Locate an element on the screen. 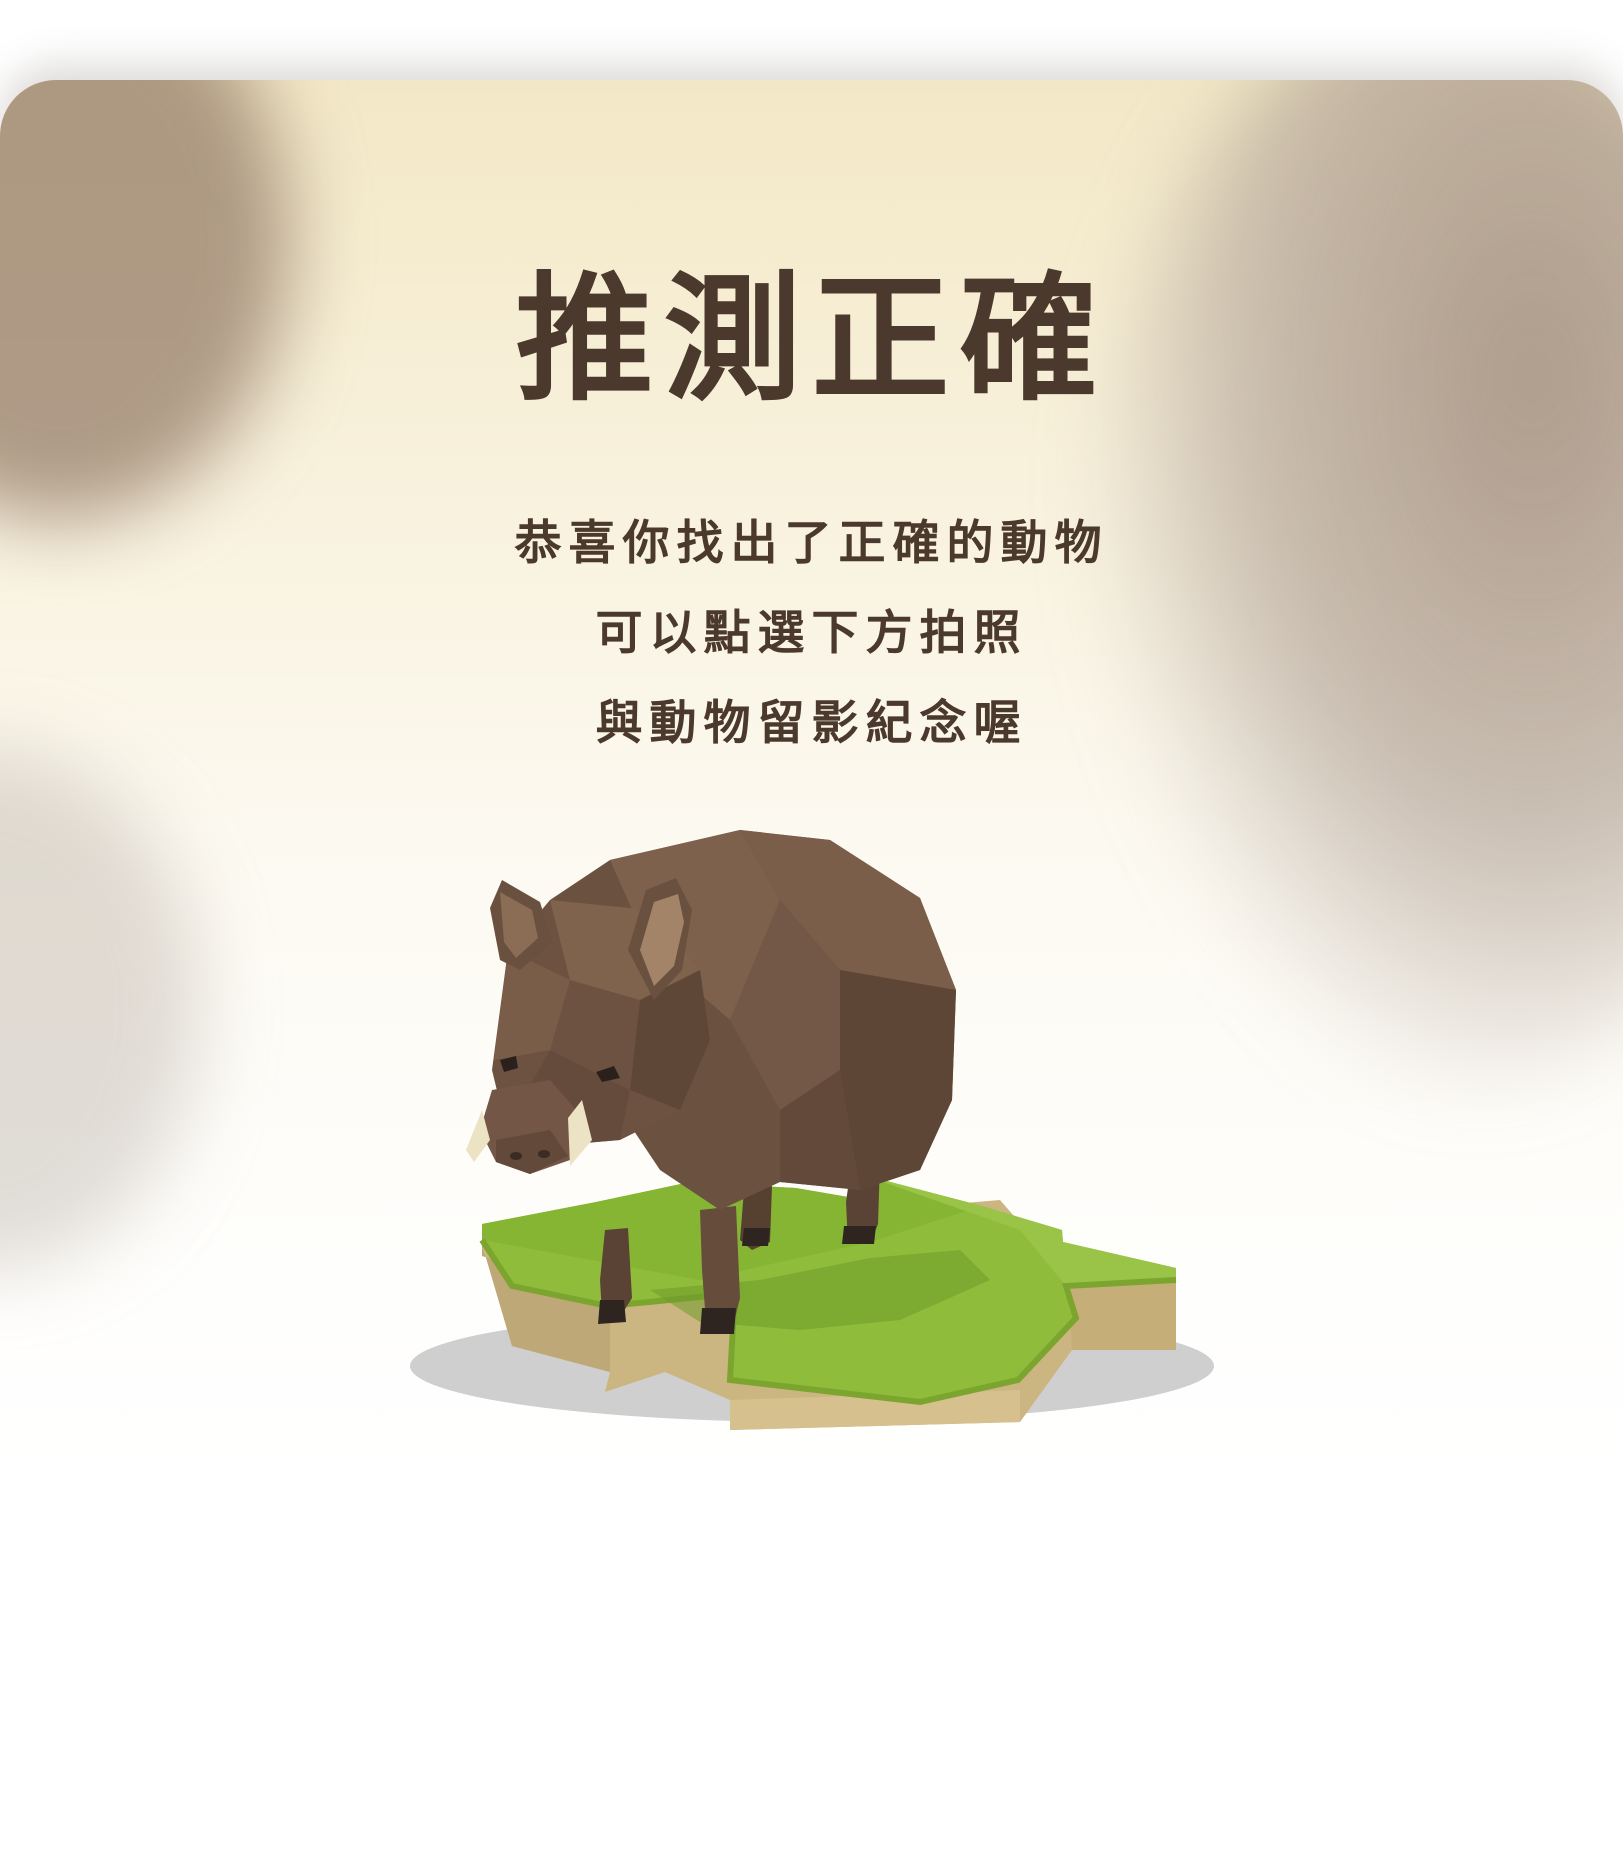 The height and width of the screenshot is (1866, 1623). message-line-1: 恭喜你找出了正確的動物 is located at coordinates (811, 543).